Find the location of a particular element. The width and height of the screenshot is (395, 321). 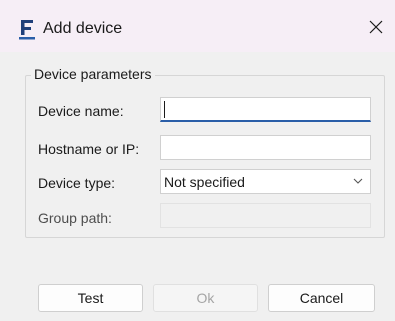

hostname-label: Hostname or IP: is located at coordinates (89, 149).